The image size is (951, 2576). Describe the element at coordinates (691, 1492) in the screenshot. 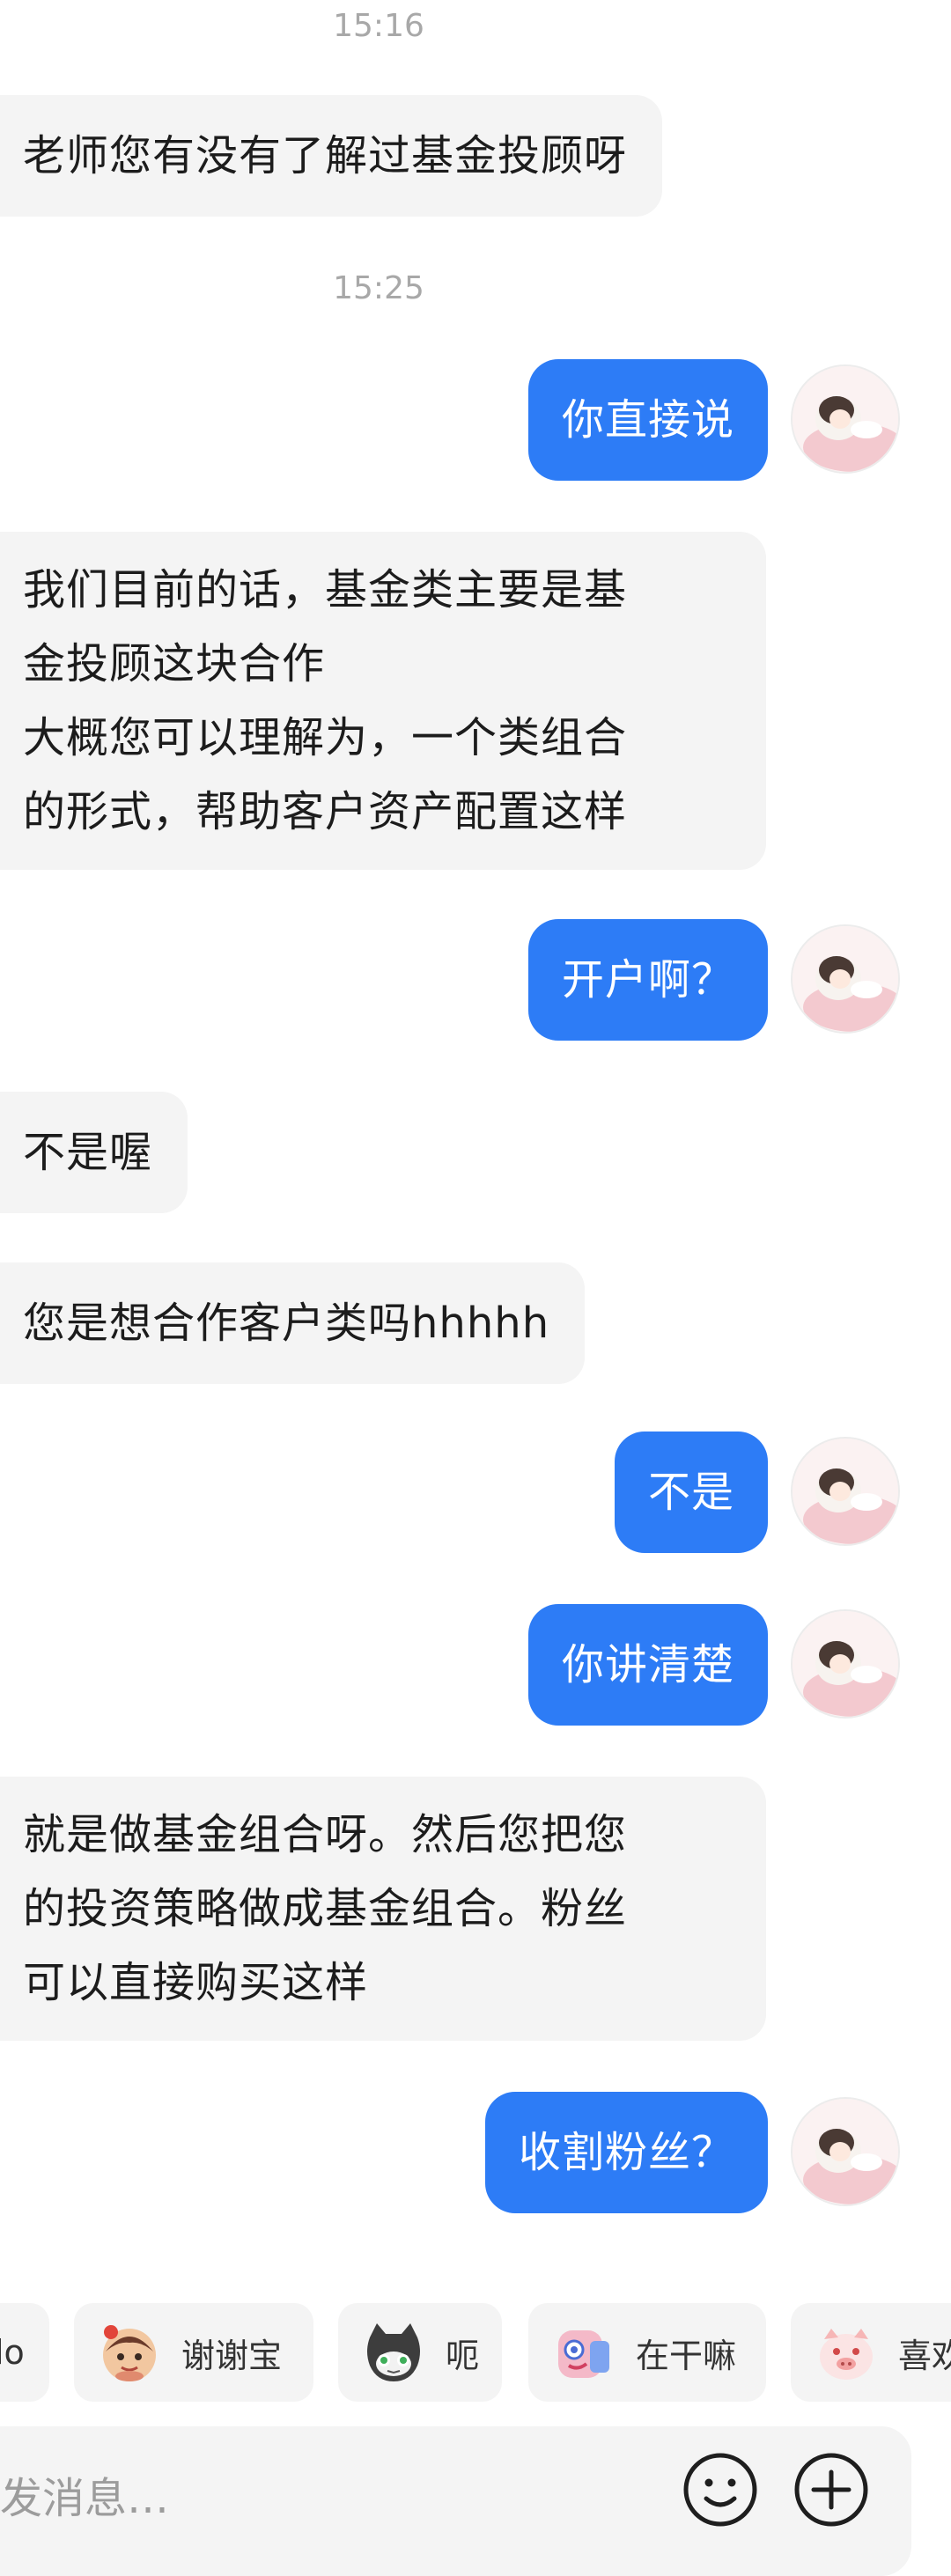

I see `outgoing-message: 不是` at that location.